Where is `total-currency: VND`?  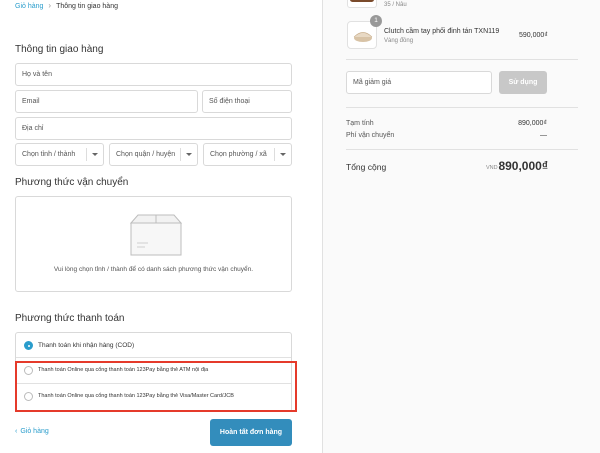
total-currency: VND is located at coordinates (492, 168).